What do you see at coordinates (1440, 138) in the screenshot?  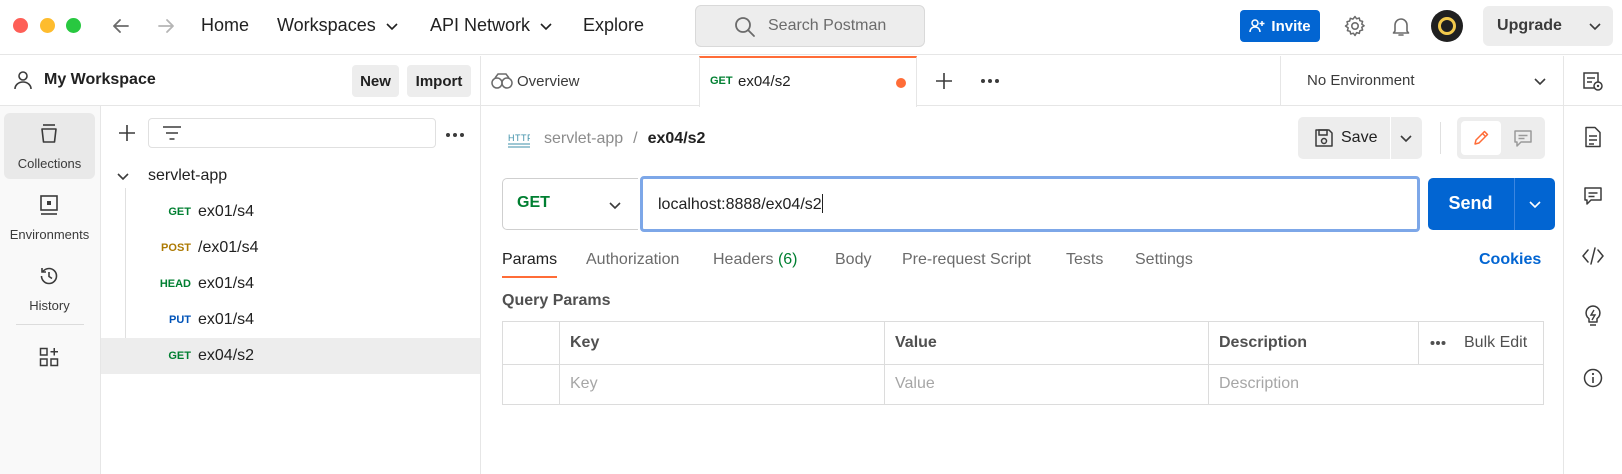 I see `toolbar-divider` at bounding box center [1440, 138].